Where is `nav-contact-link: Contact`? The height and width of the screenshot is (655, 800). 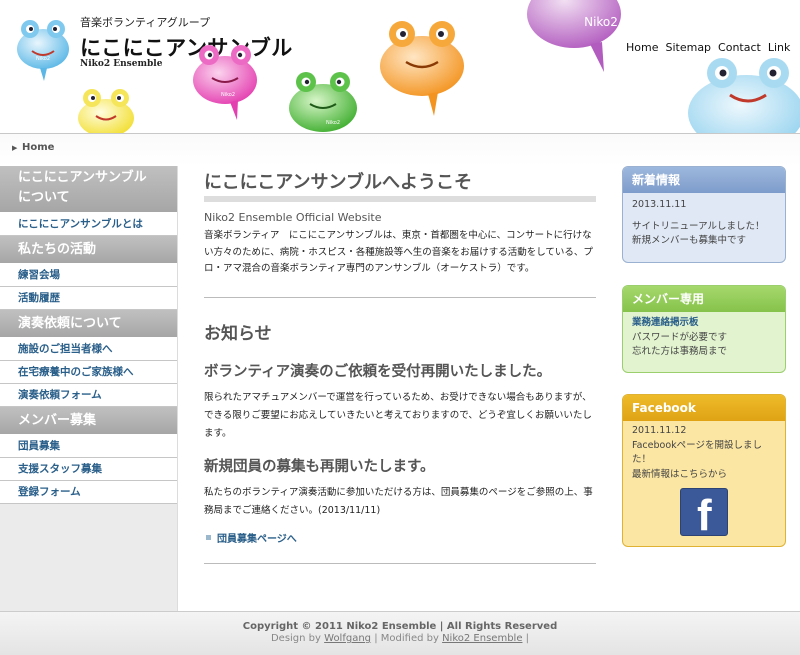
nav-contact-link: Contact is located at coordinates (739, 47).